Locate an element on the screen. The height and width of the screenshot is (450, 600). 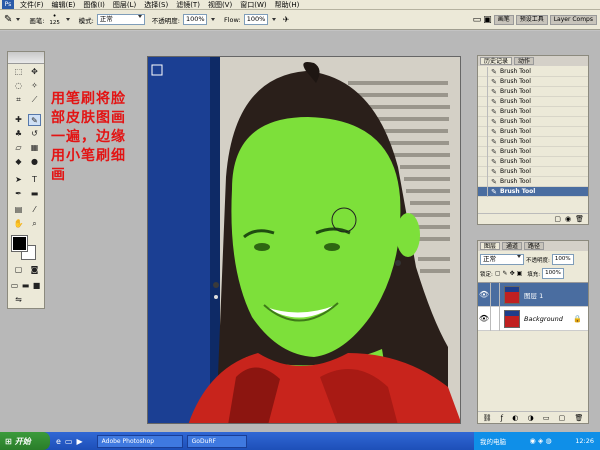
menu-view: 视图(V) is located at coordinates (220, 5).